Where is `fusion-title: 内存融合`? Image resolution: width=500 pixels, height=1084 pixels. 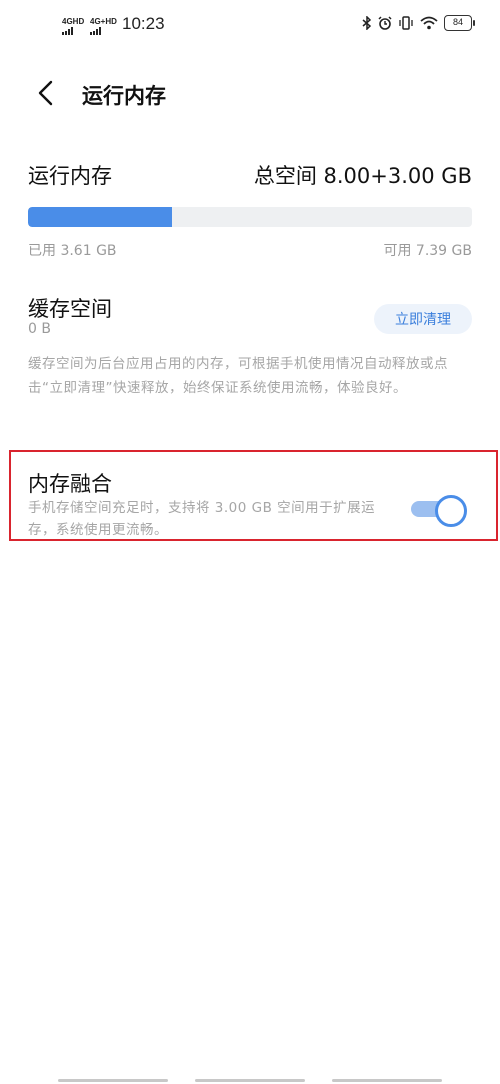 fusion-title: 内存融合 is located at coordinates (70, 484).